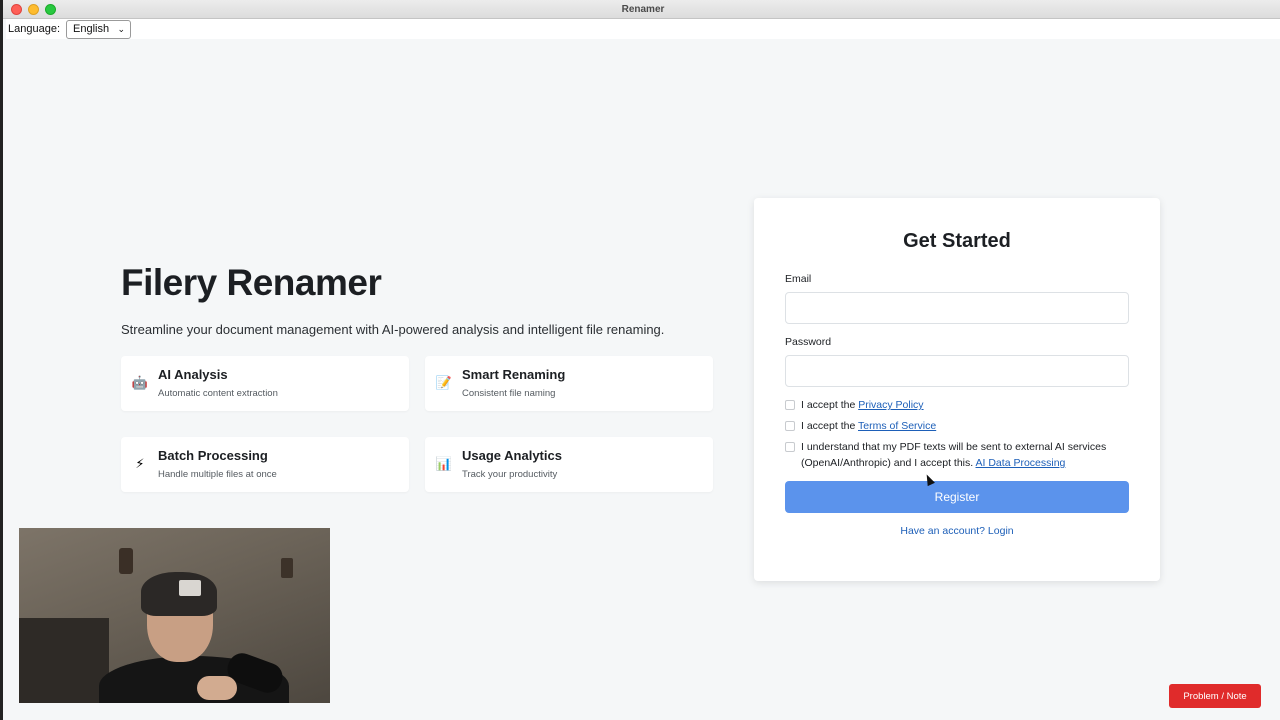 The image size is (1280, 720). I want to click on language-select: English ⌄, so click(98, 29).